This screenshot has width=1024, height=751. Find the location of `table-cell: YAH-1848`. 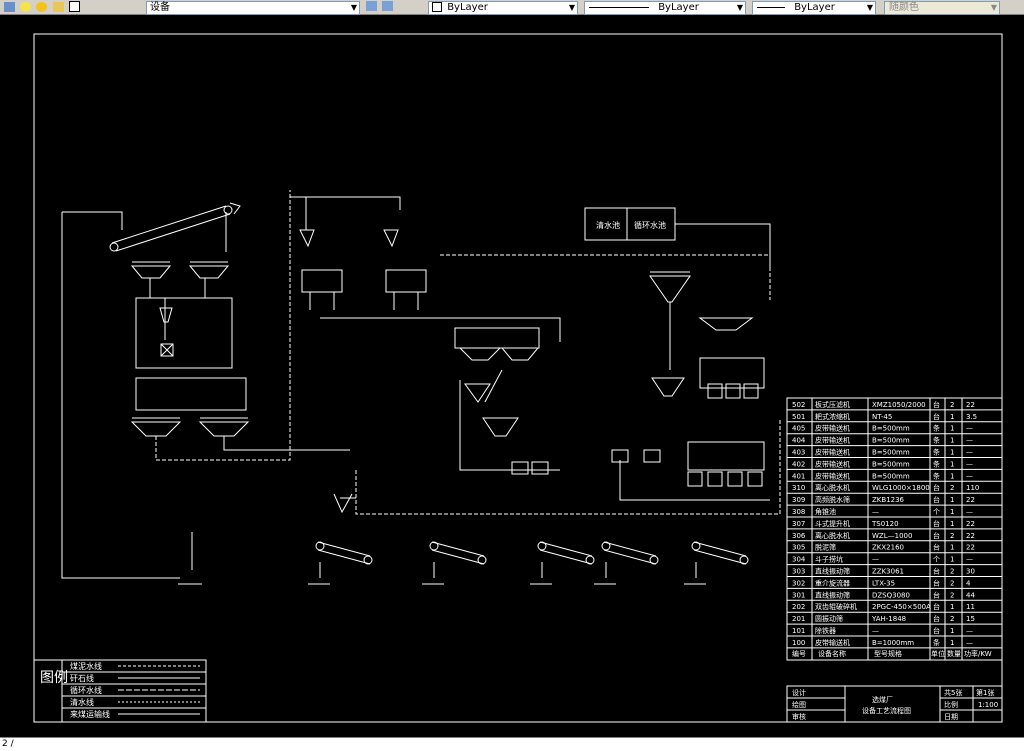

table-cell: YAH-1848 is located at coordinates (888, 619).